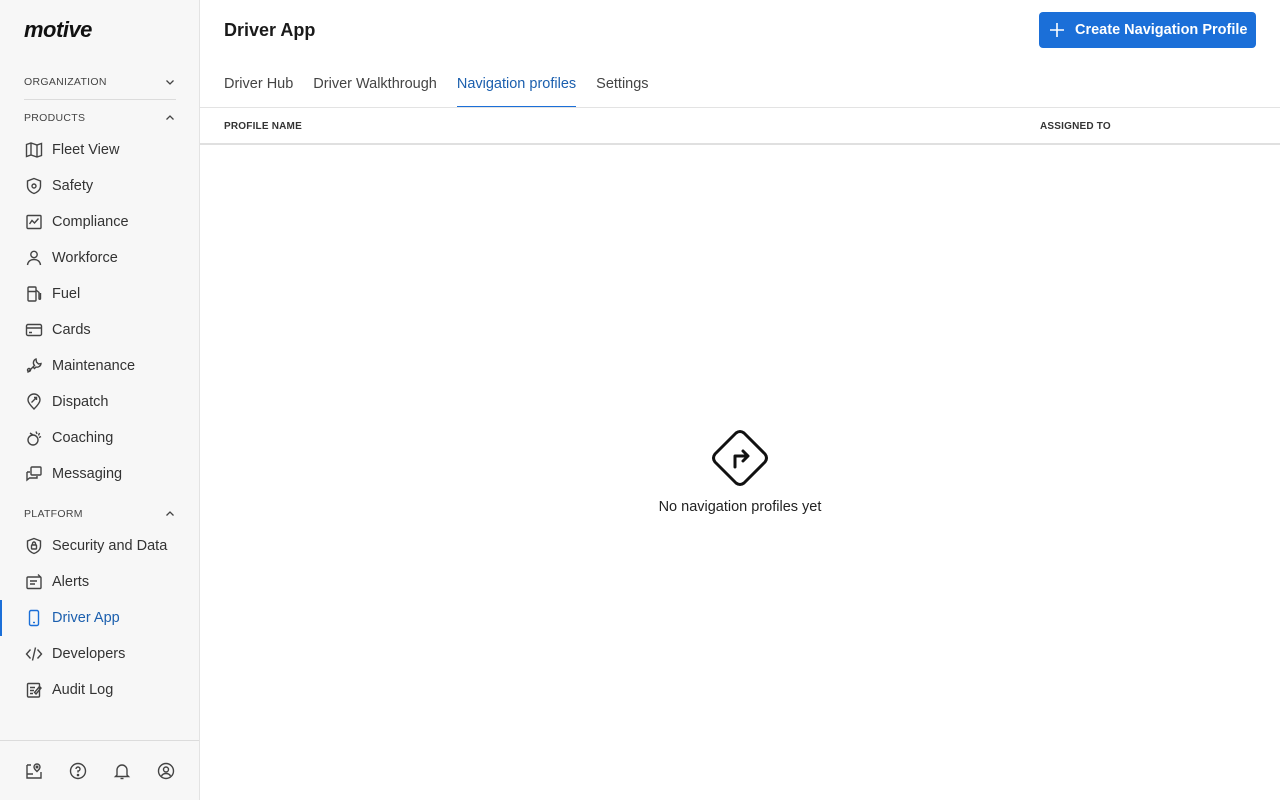 Image resolution: width=1280 pixels, height=800 pixels. What do you see at coordinates (83, 690) in the screenshot?
I see `sidebar-item-label: Audit Log` at bounding box center [83, 690].